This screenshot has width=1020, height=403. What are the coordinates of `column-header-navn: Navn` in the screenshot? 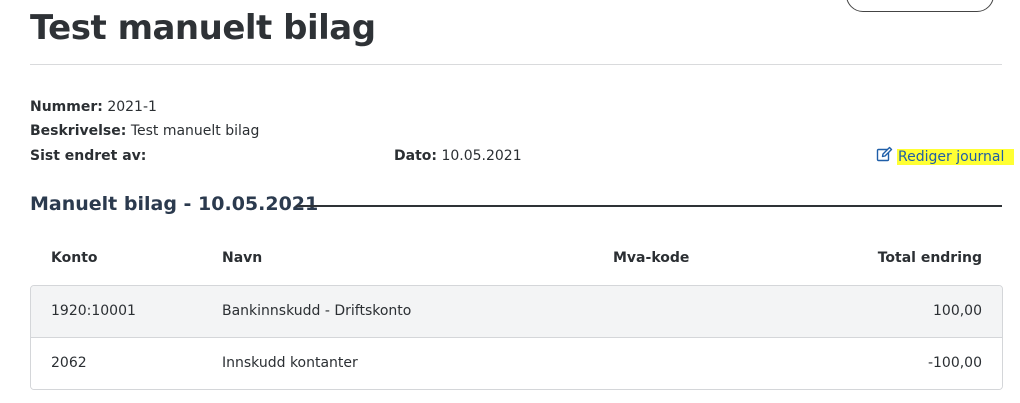 It's located at (242, 258).